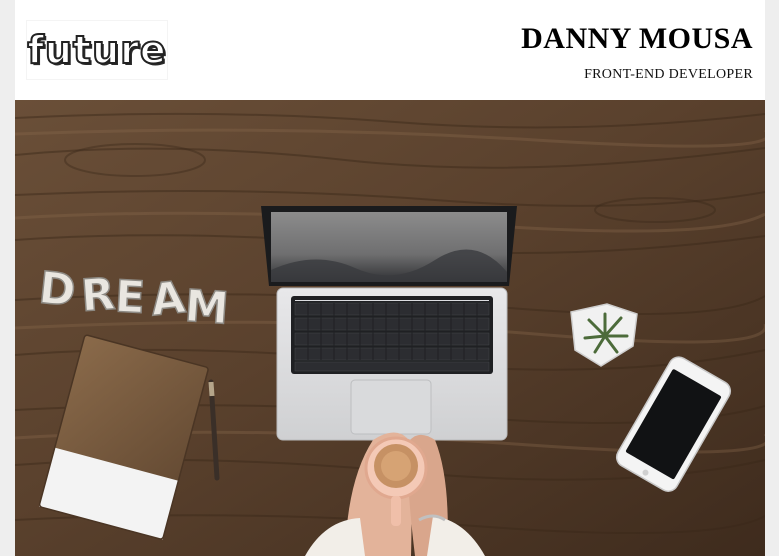  What do you see at coordinates (97, 295) in the screenshot?
I see `svg-text: R` at bounding box center [97, 295].